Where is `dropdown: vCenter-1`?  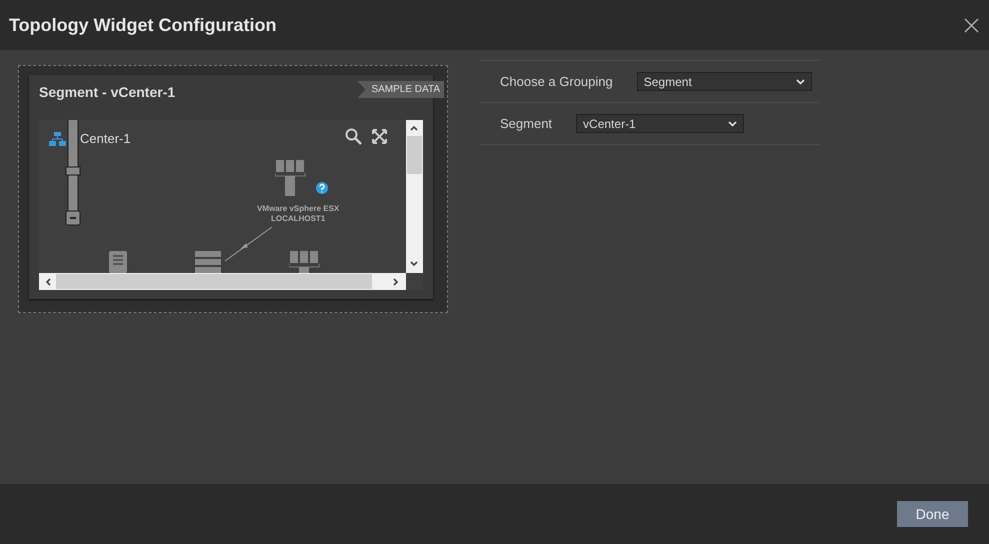 dropdown: vCenter-1 is located at coordinates (660, 123).